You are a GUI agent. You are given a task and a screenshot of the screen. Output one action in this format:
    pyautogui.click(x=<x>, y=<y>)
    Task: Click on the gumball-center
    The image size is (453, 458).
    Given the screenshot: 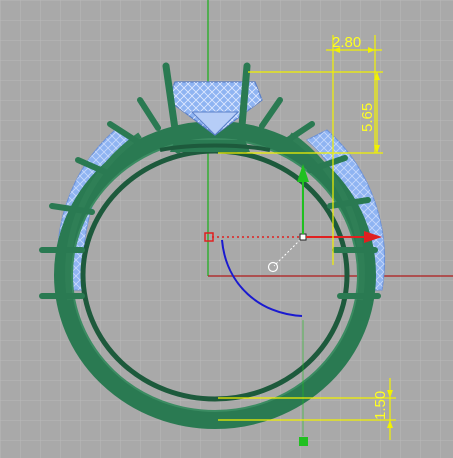 What is the action you would take?
    pyautogui.click(x=303, y=237)
    